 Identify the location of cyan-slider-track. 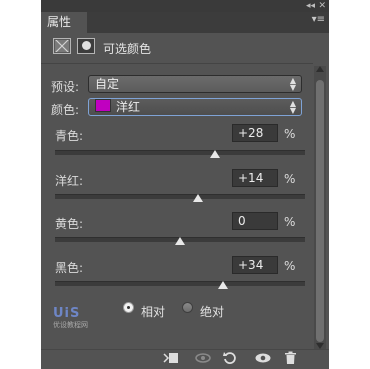
(180, 152).